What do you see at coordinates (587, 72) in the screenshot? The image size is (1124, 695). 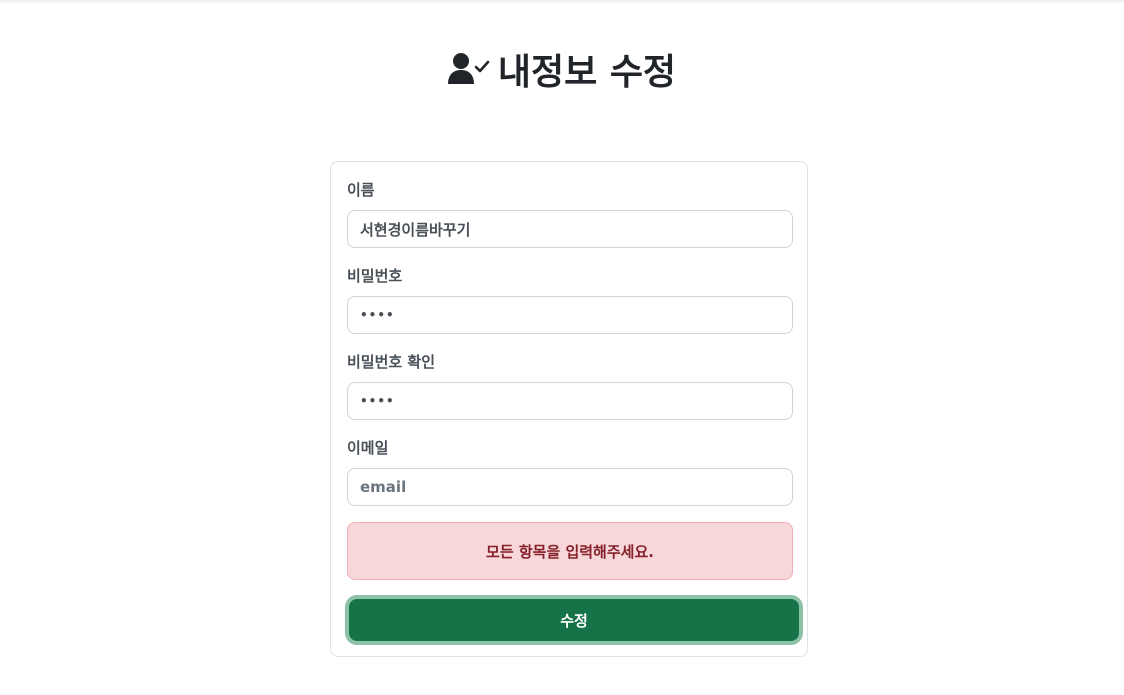 I see `page-title: 내정보 수정` at bounding box center [587, 72].